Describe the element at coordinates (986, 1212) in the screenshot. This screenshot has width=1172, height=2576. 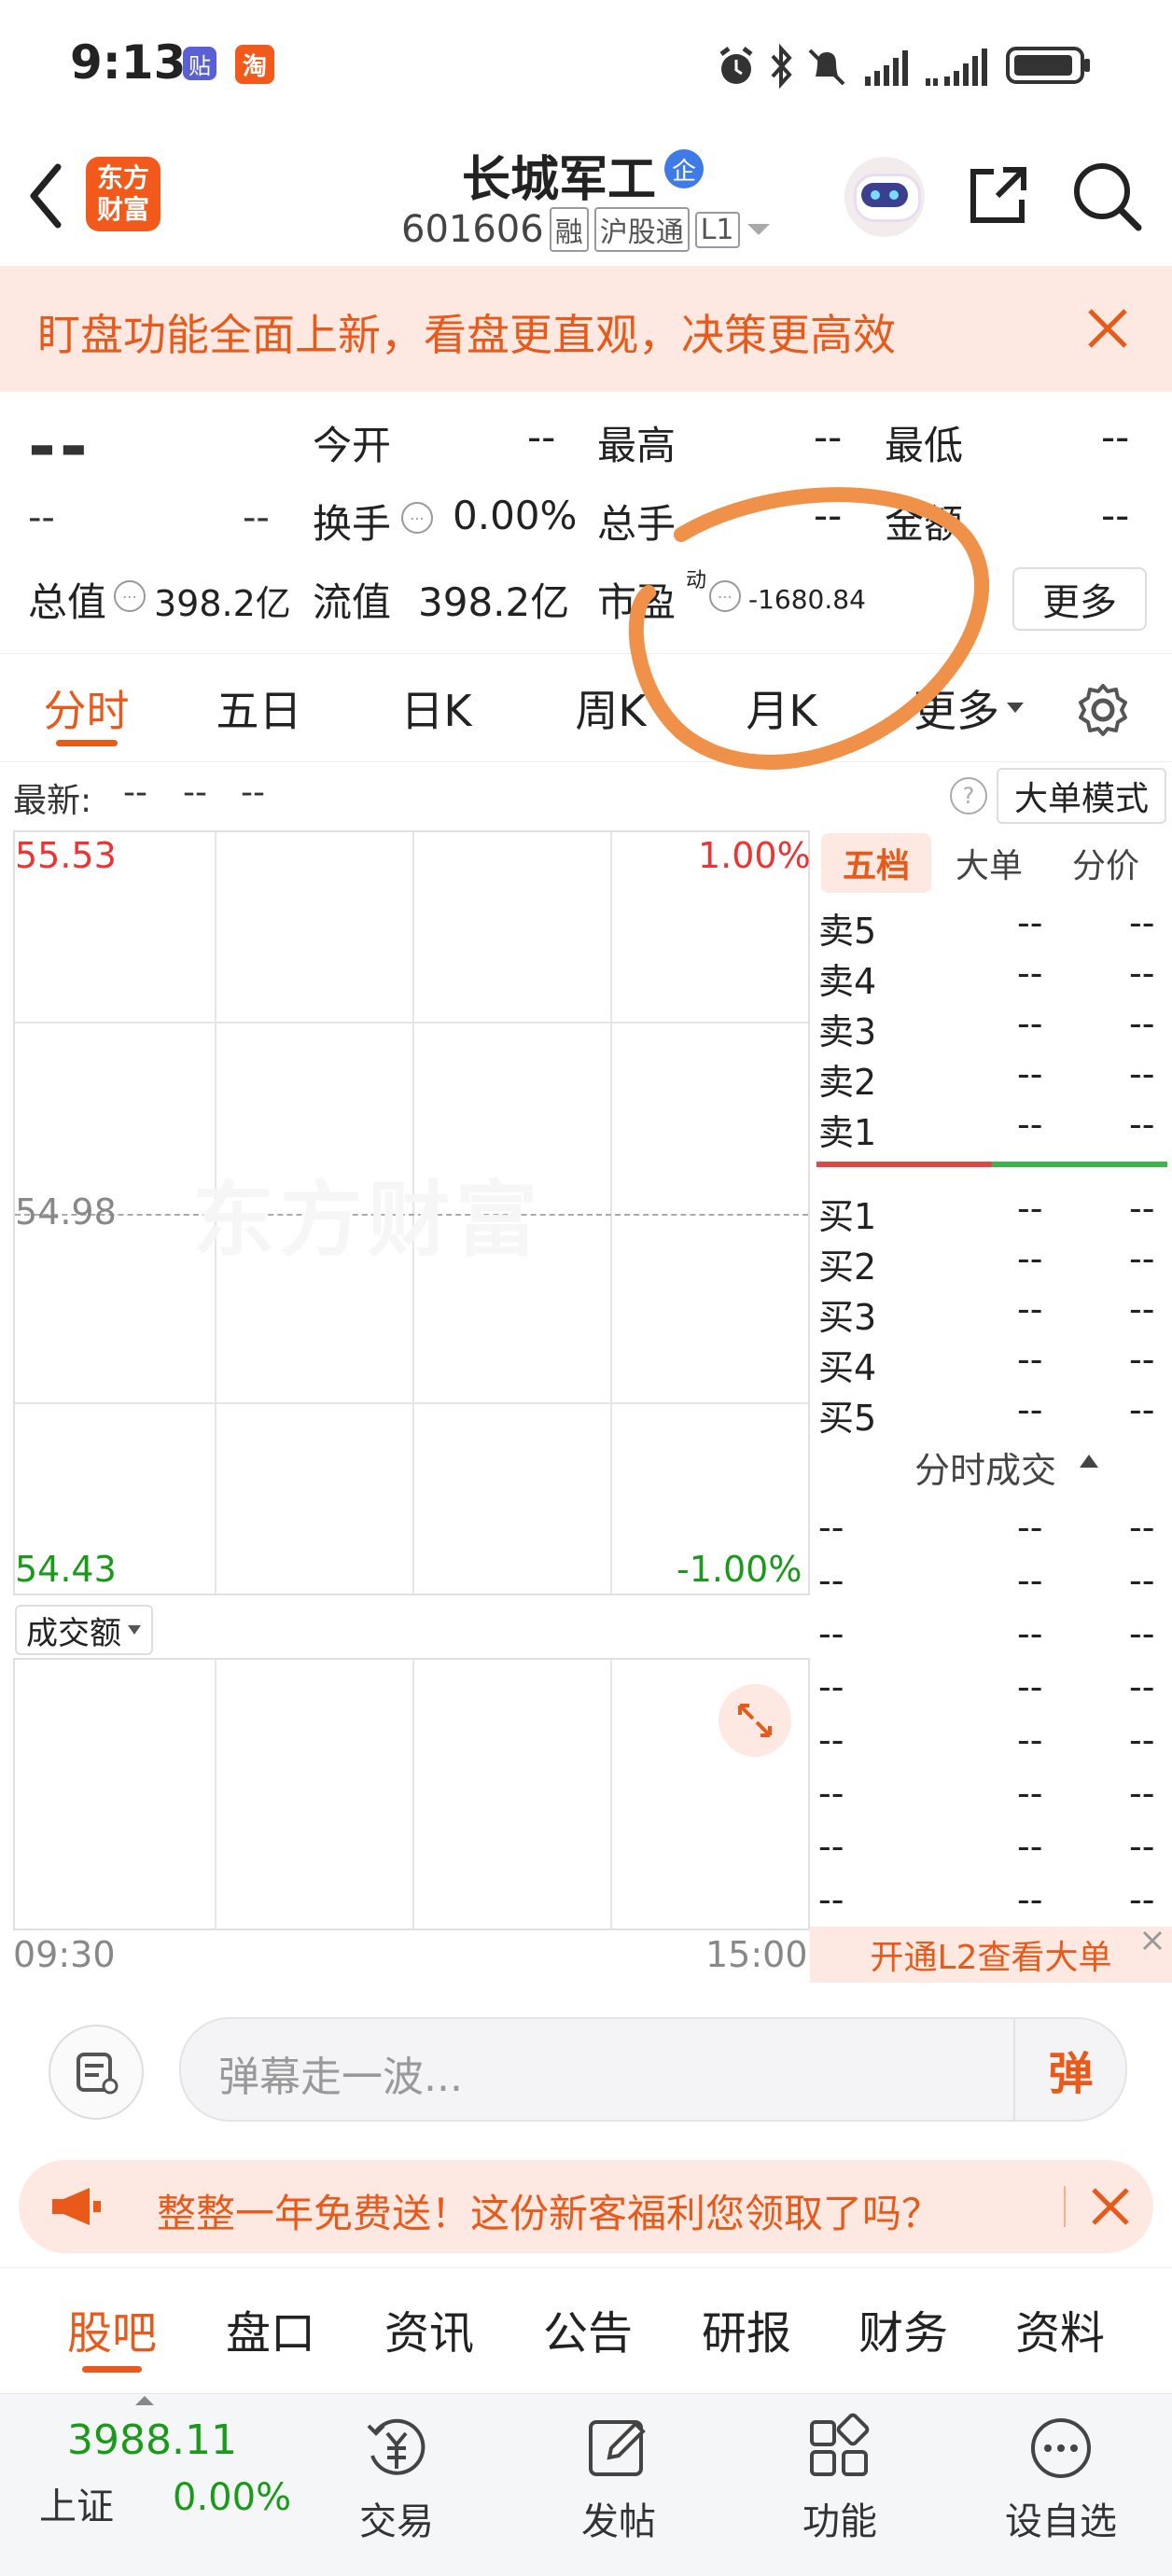
I see `bid-row-1: 买1 -- --` at that location.